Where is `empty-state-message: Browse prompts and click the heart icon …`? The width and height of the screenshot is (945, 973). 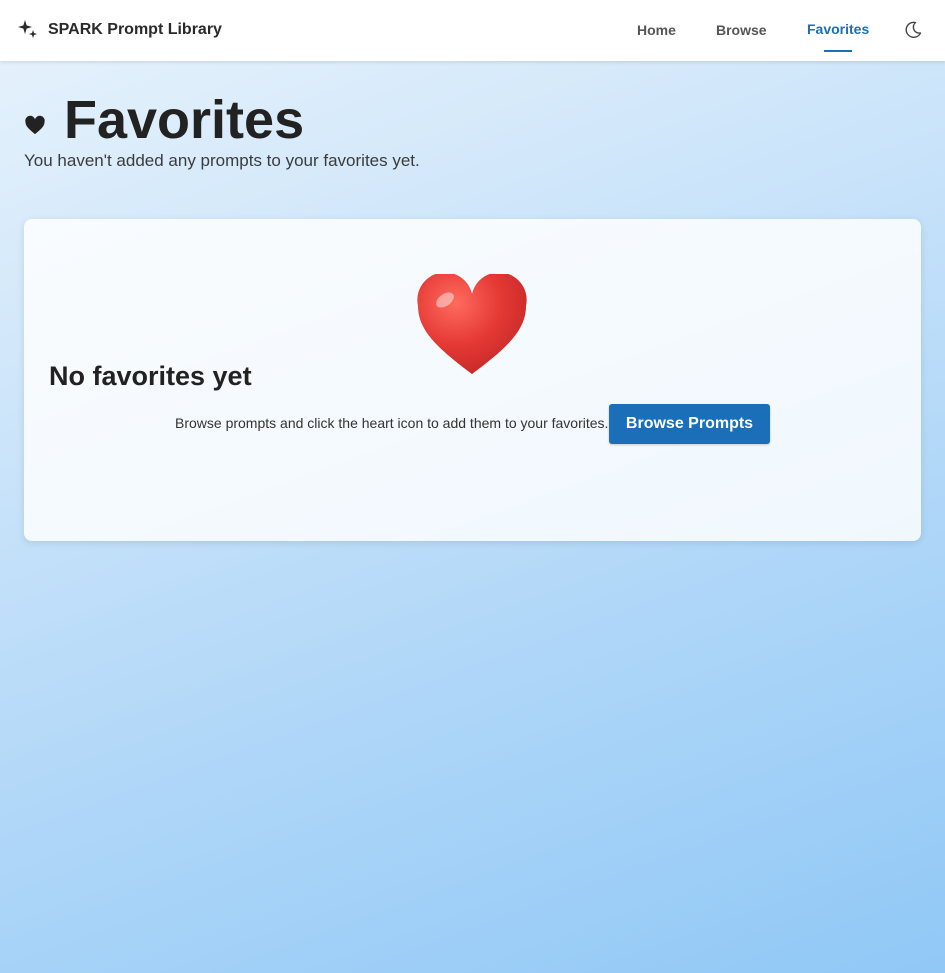 empty-state-message: Browse prompts and click the heart icon … is located at coordinates (392, 423).